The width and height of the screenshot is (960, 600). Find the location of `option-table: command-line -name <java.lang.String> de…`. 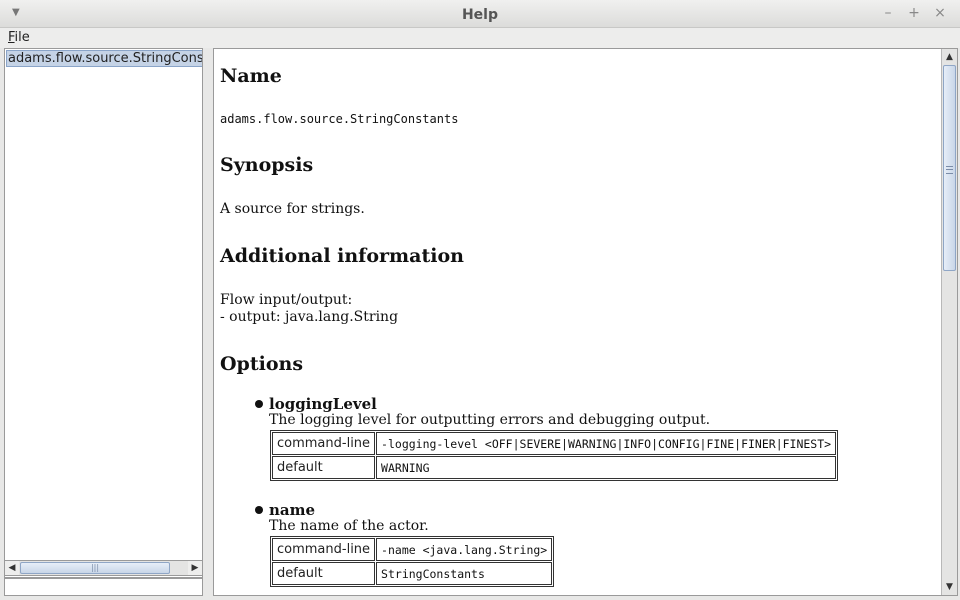

option-table: command-line -name <java.lang.String> de… is located at coordinates (412, 561).